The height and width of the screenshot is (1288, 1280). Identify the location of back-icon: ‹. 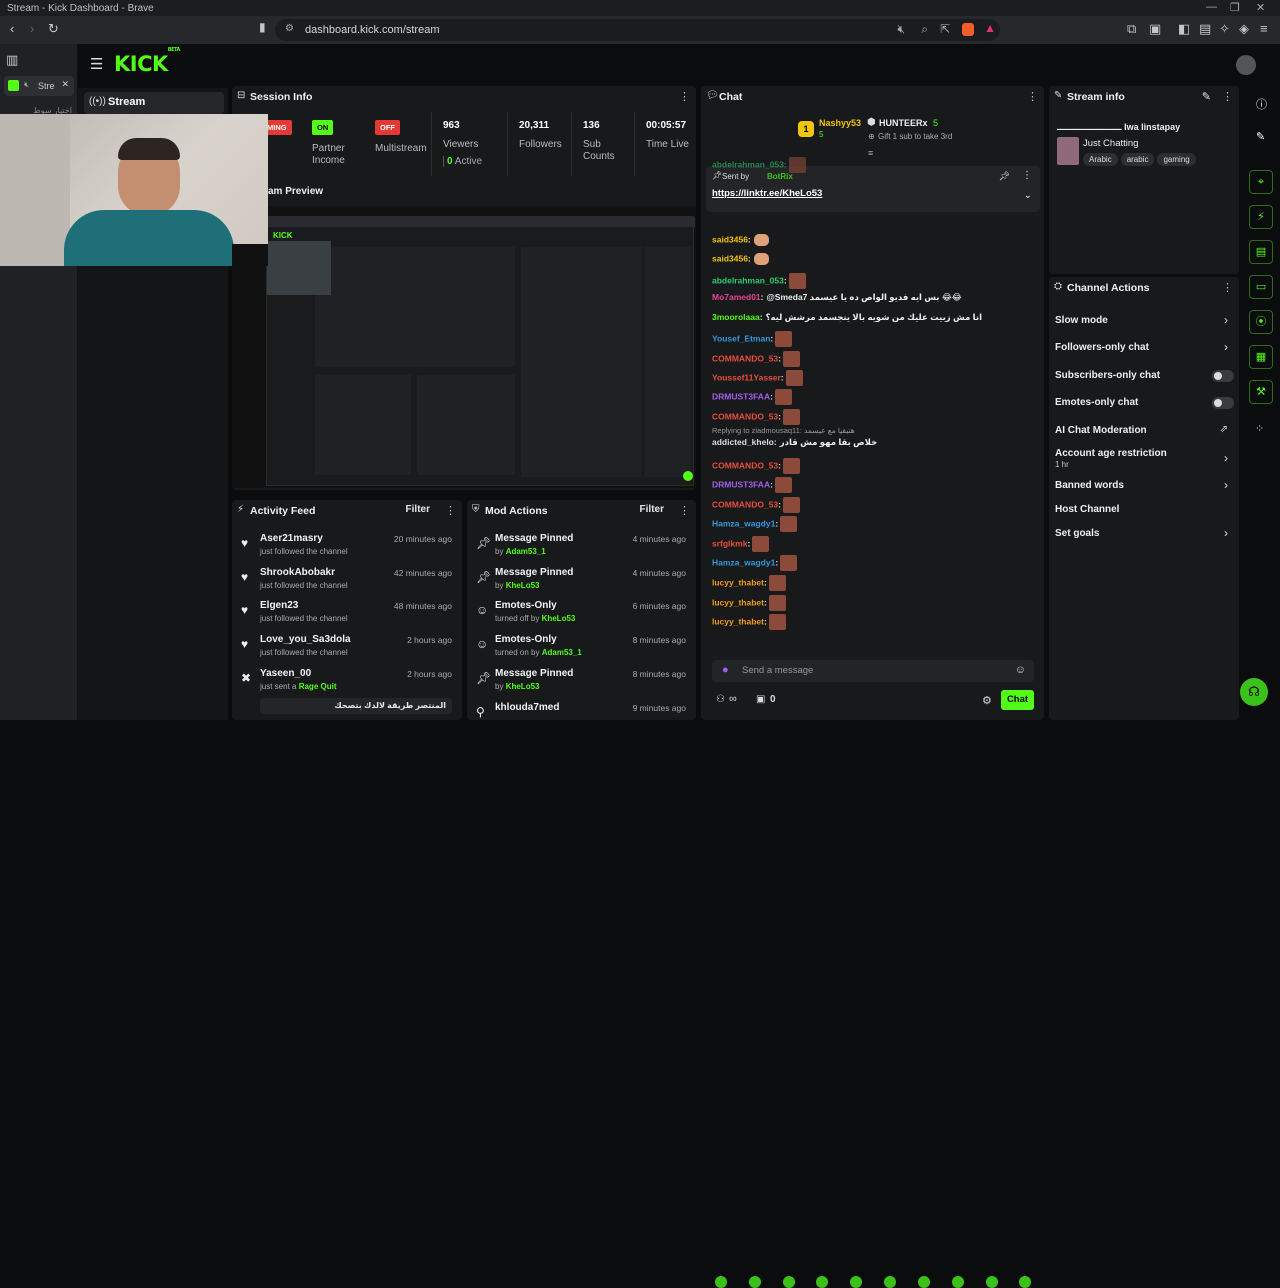
(12, 28).